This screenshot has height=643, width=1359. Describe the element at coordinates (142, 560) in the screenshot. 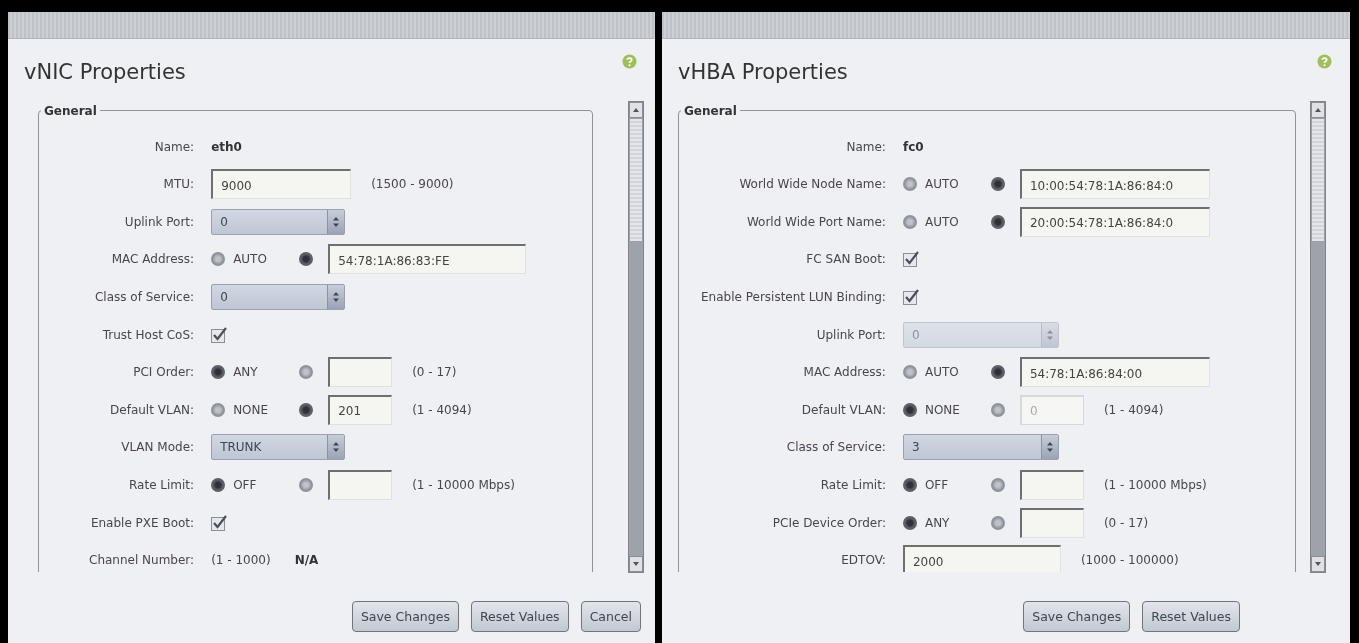

I see `field-label: Channel Number:` at that location.